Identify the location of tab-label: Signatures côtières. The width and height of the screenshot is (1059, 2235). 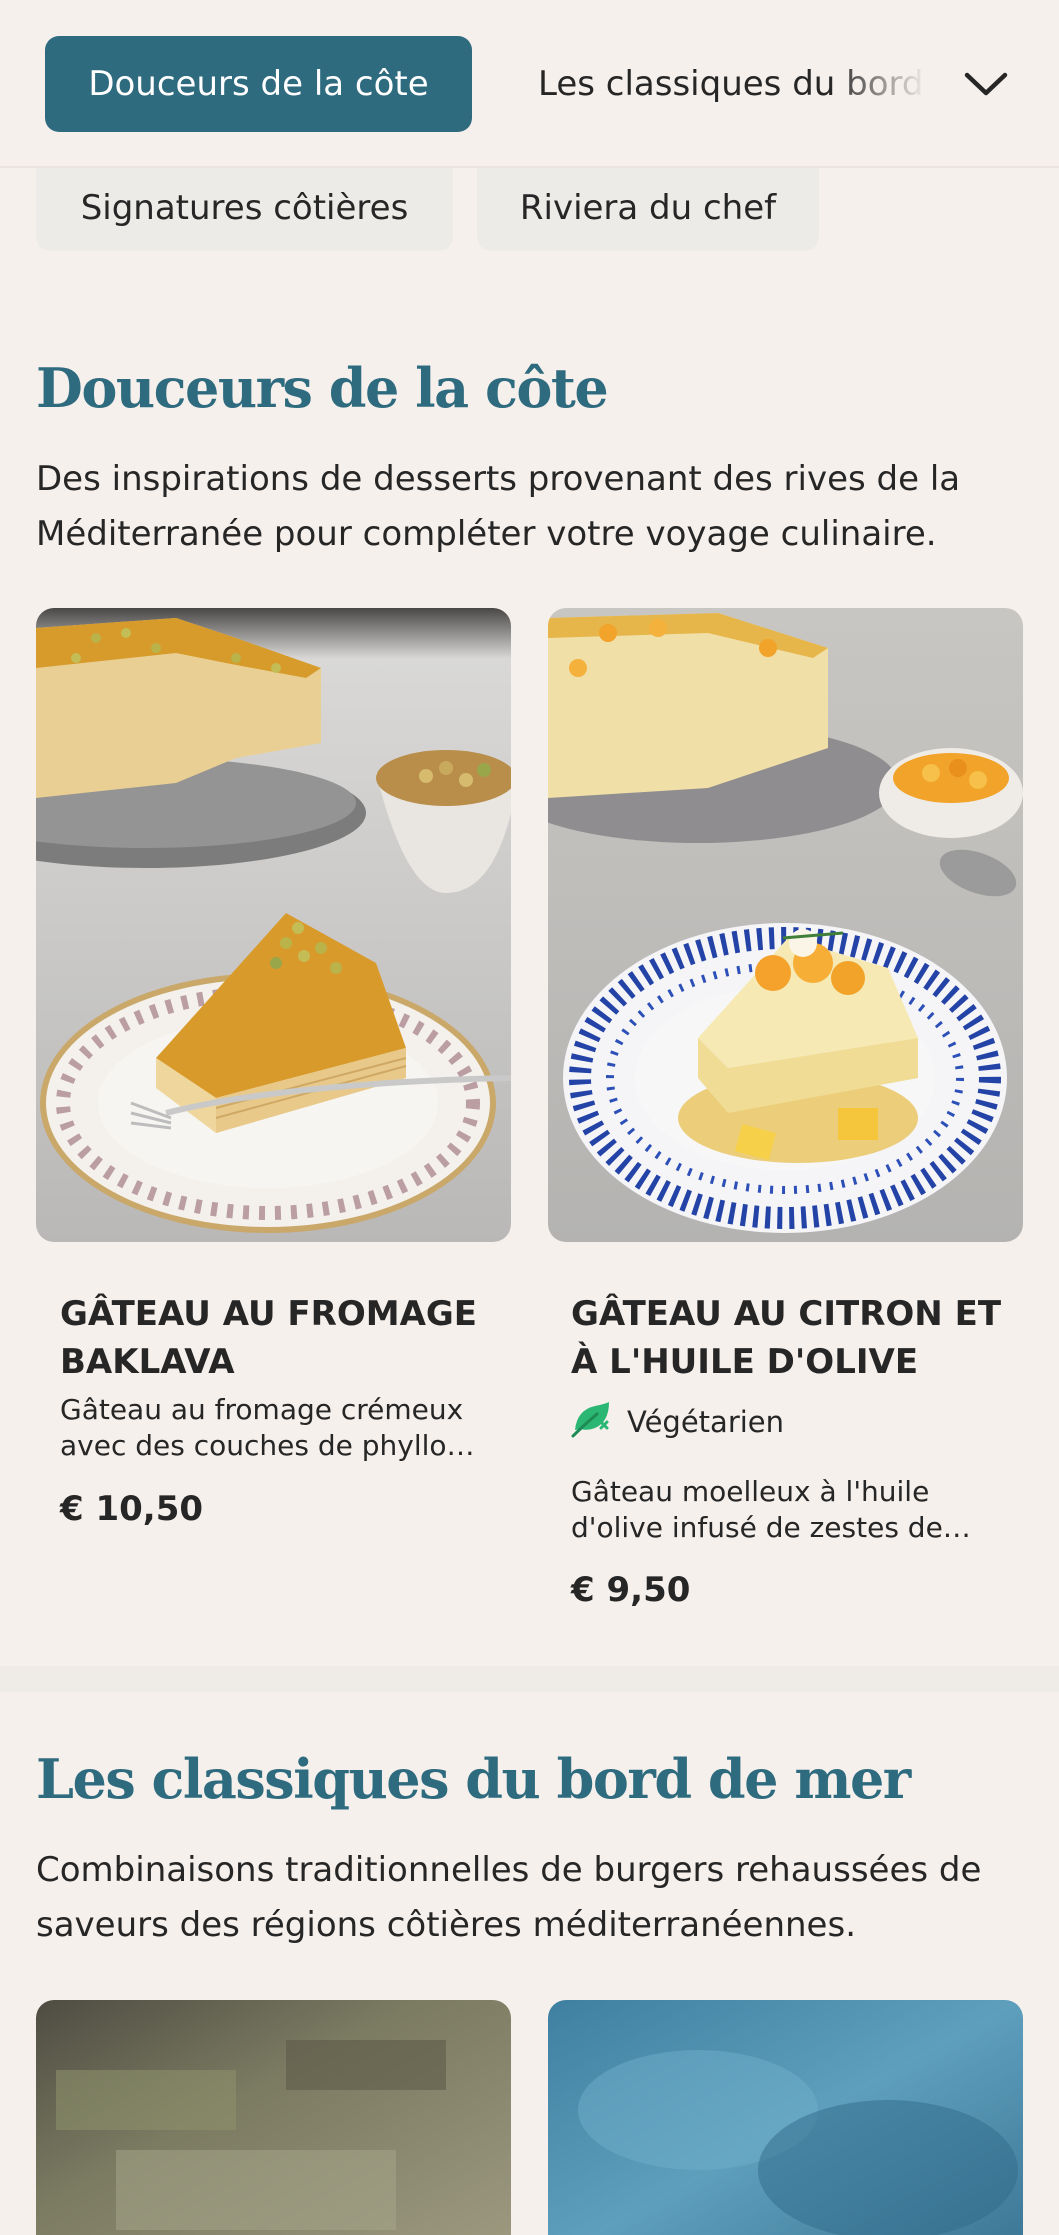
(244, 208).